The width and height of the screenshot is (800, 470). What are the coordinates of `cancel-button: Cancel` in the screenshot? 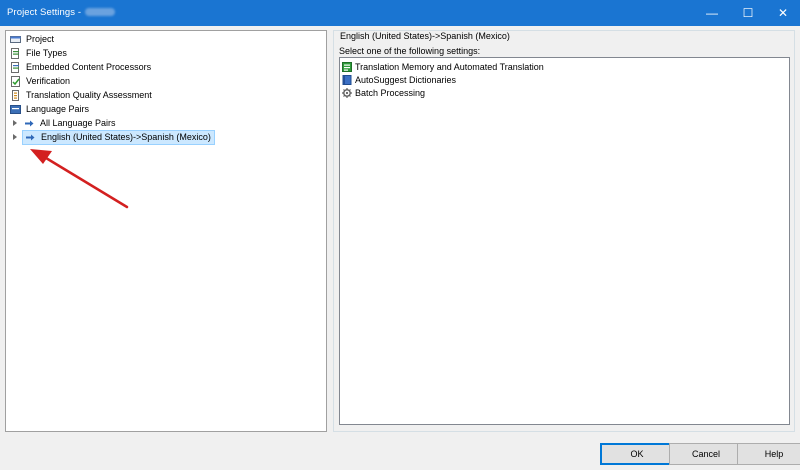 It's located at (706, 454).